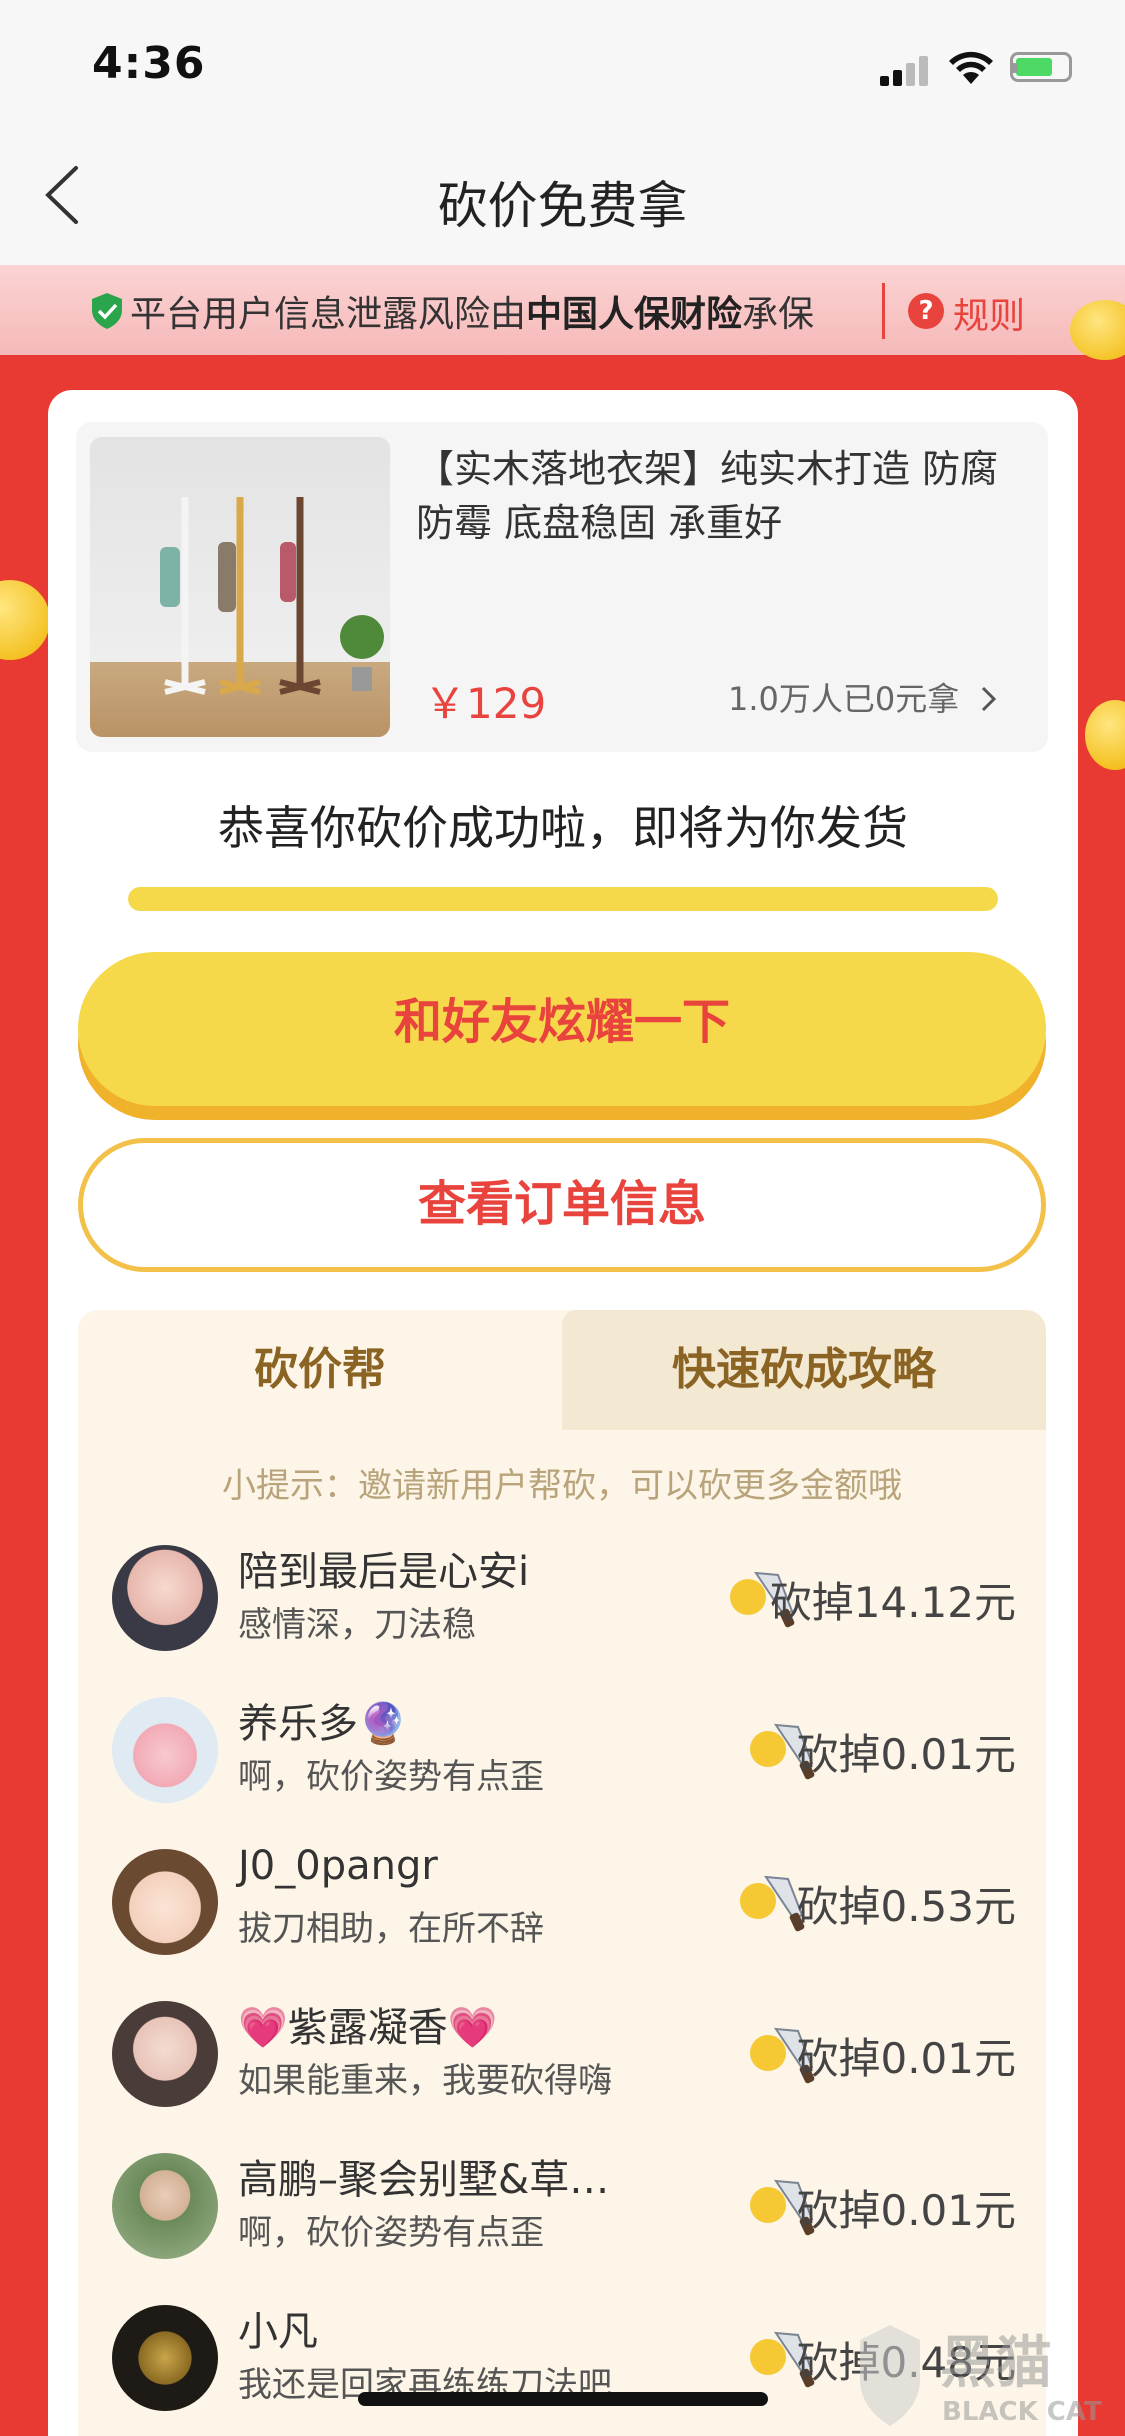  Describe the element at coordinates (883, 311) in the screenshot. I see `divider` at that location.